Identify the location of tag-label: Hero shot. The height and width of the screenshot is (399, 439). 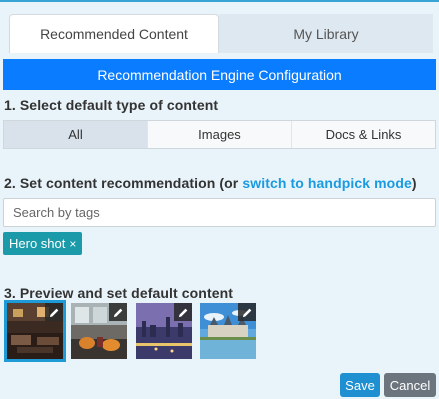
(37, 243).